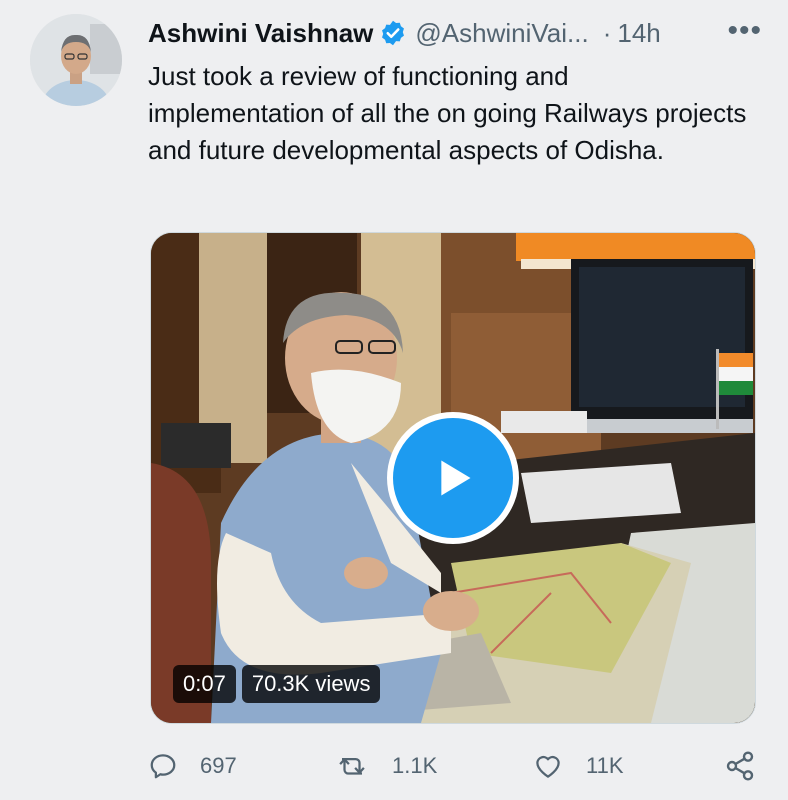 This screenshot has width=788, height=800. I want to click on like-button: 11K, so click(578, 766).